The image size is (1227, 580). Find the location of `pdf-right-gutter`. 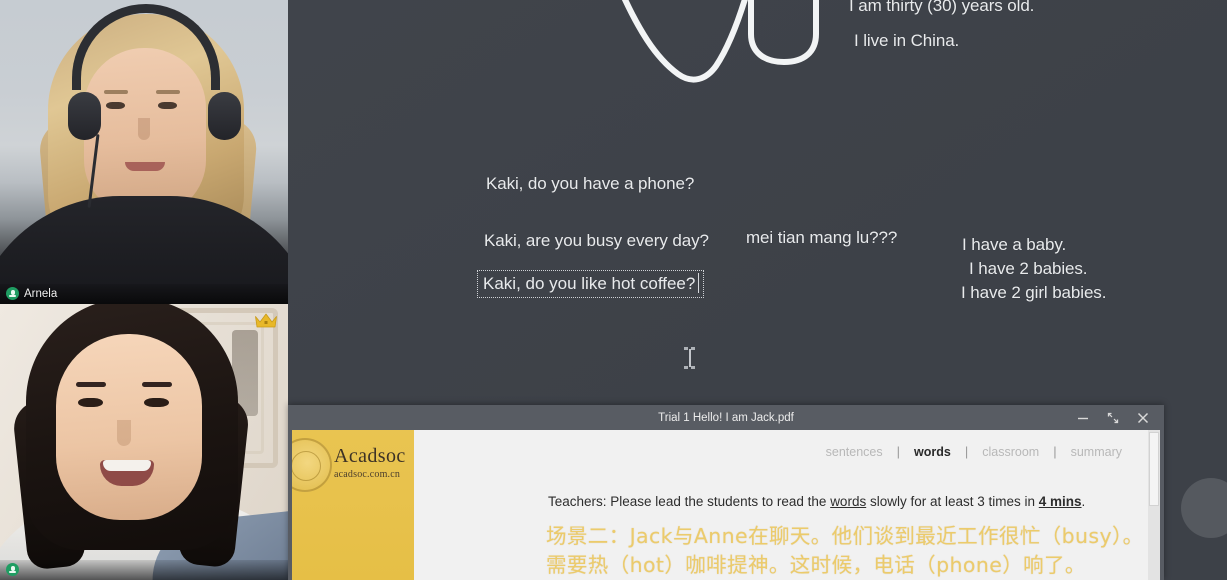

pdf-right-gutter is located at coordinates (1162, 505).